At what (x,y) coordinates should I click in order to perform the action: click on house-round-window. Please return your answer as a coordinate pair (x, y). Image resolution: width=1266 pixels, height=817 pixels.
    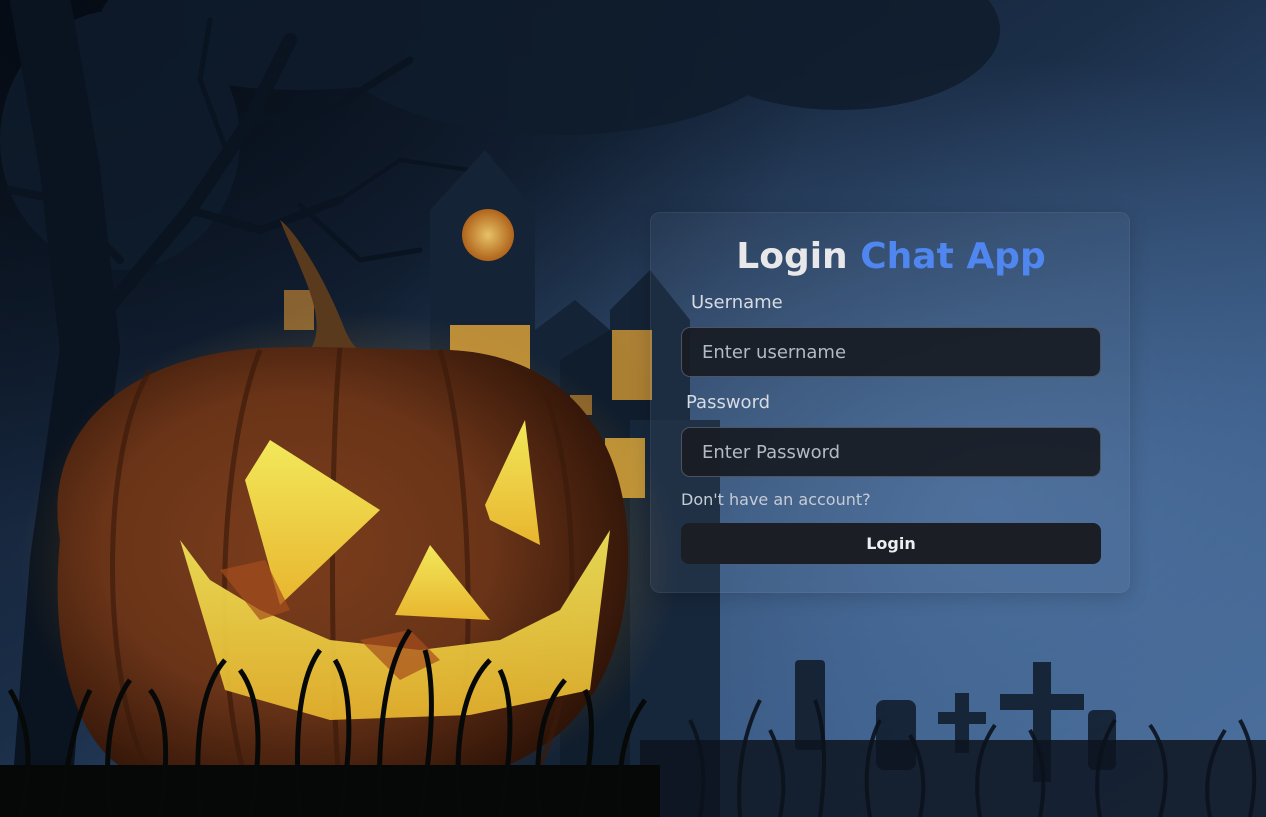
    Looking at the image, I should click on (488, 235).